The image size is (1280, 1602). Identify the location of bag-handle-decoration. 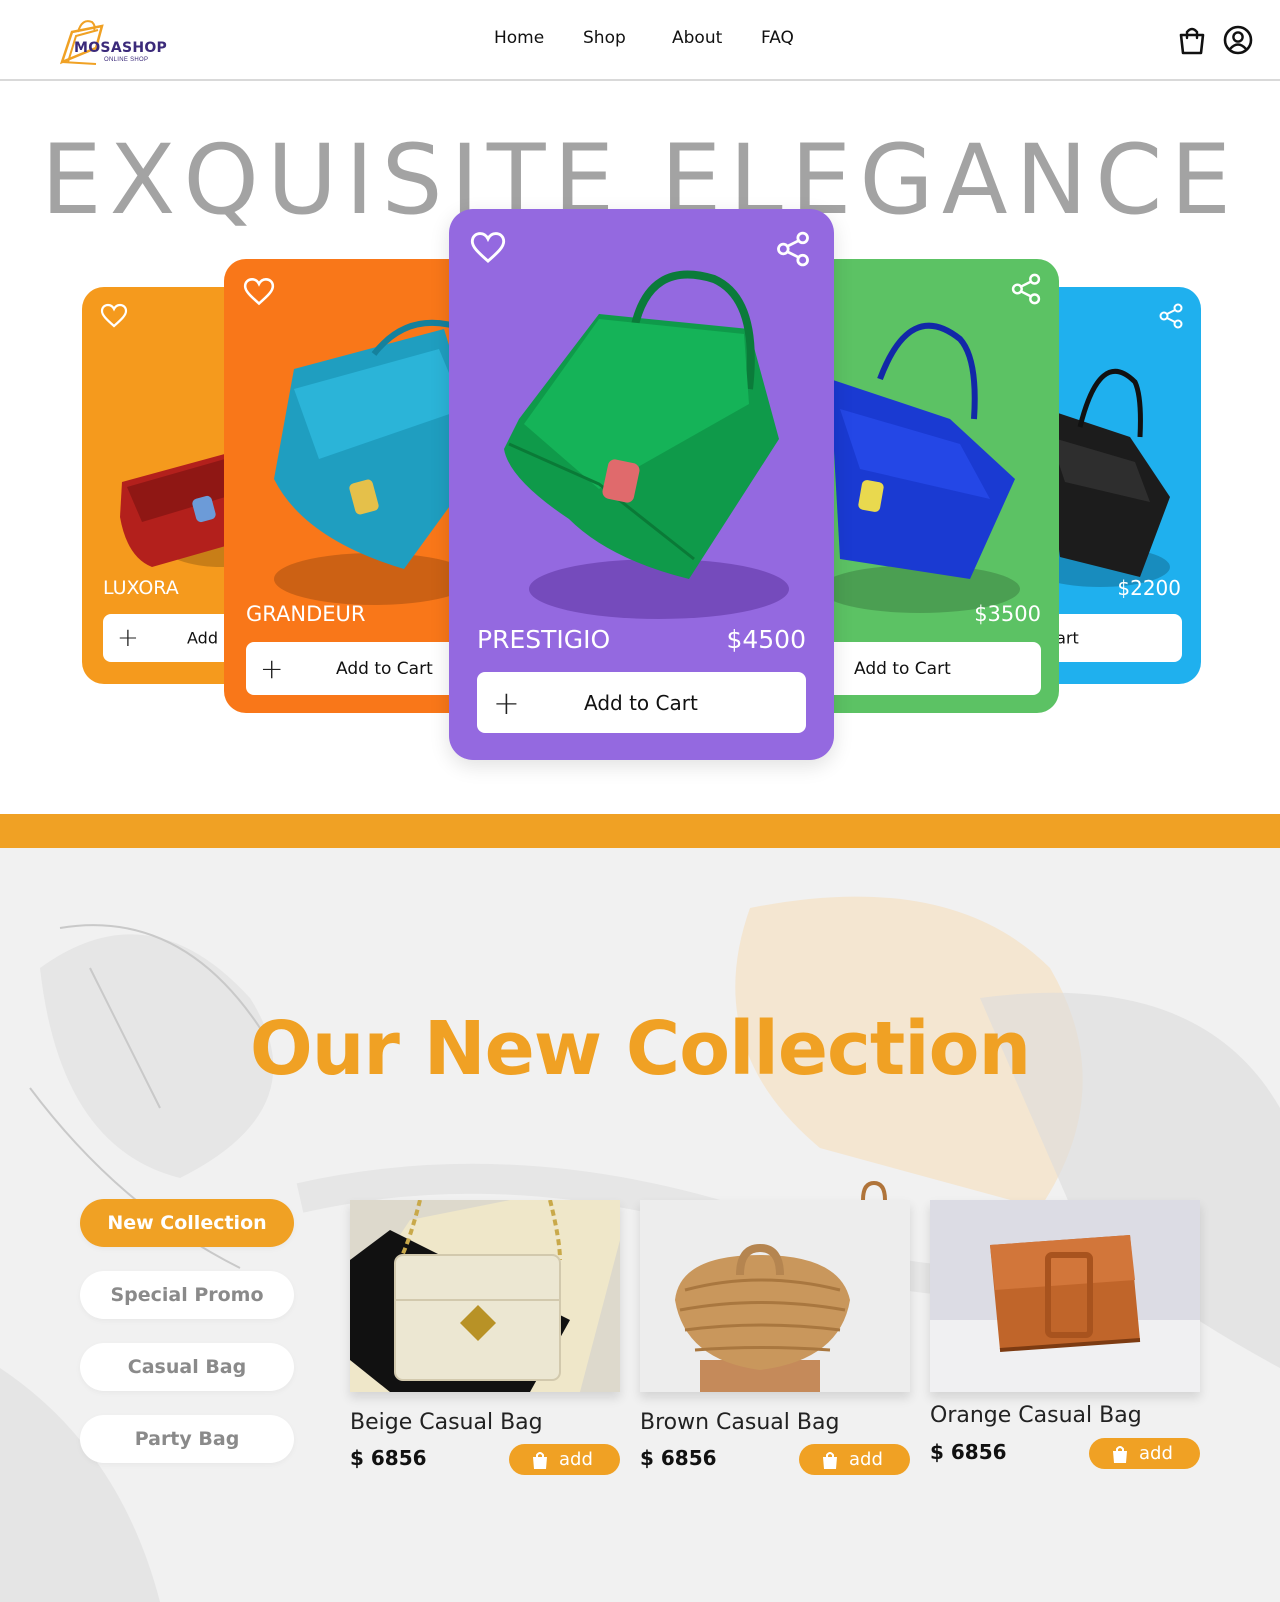
(874, 1190).